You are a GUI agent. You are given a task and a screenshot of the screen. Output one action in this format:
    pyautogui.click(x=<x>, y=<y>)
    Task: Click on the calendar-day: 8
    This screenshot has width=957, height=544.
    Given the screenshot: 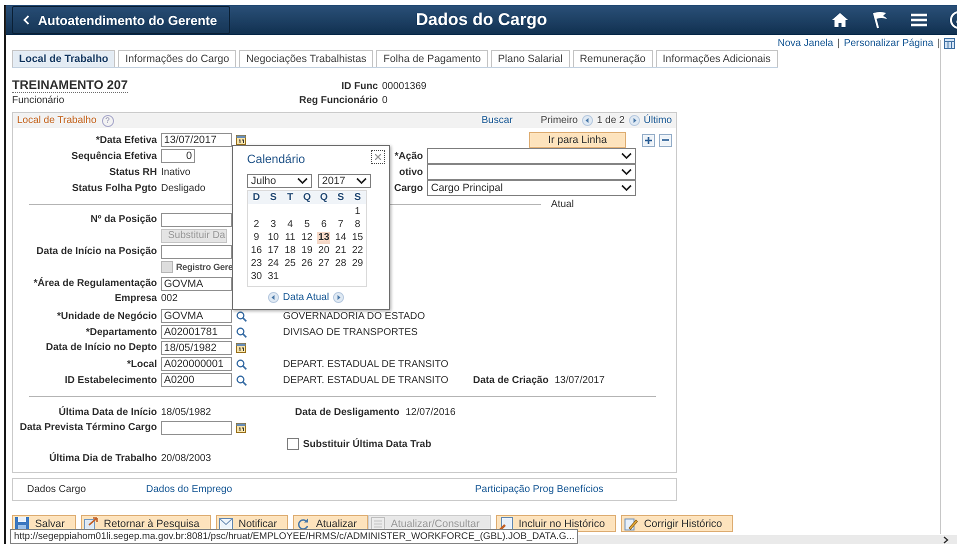 What is the action you would take?
    pyautogui.click(x=358, y=225)
    